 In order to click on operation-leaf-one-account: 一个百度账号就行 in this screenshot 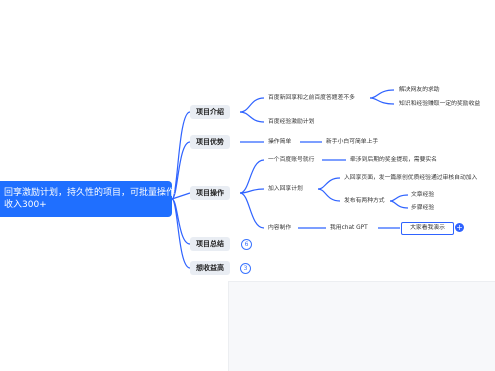, I will do `click(291, 160)`.